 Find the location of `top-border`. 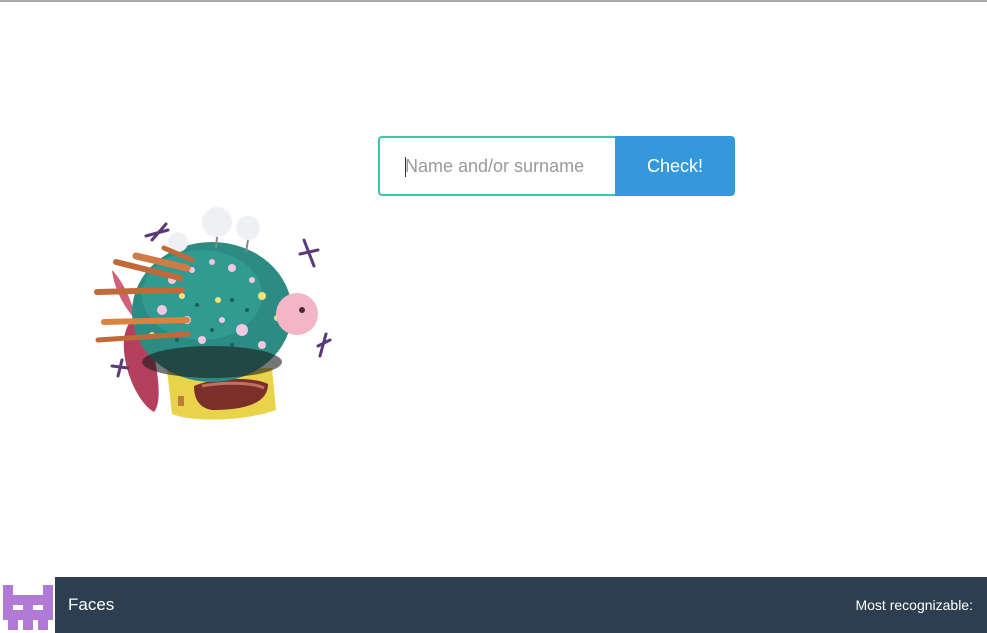

top-border is located at coordinates (493, 1).